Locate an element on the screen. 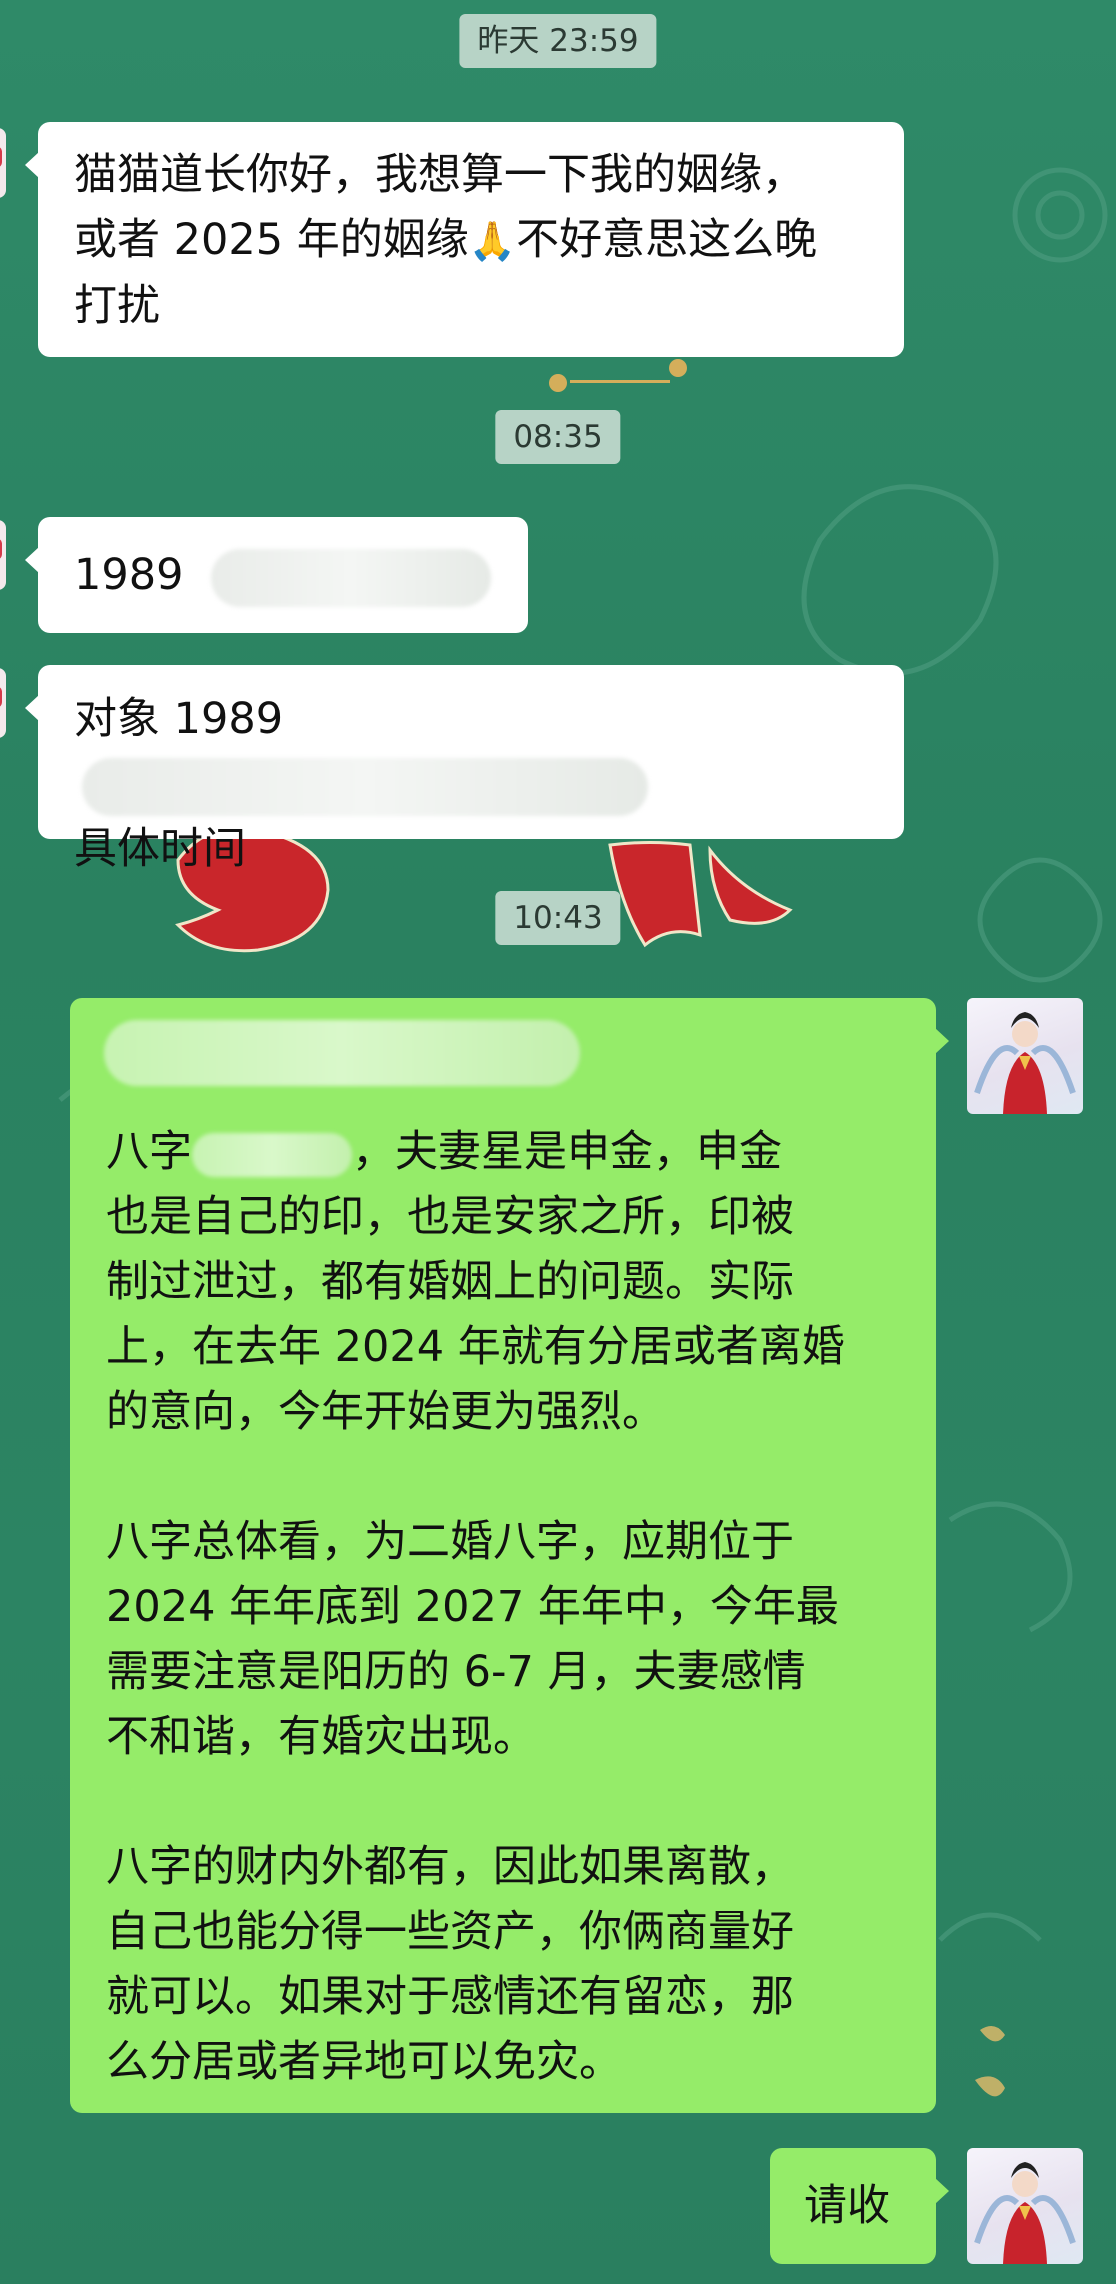 The height and width of the screenshot is (2284, 1116). message-line: 或者 2025 年的姻缘 is located at coordinates (271, 240).